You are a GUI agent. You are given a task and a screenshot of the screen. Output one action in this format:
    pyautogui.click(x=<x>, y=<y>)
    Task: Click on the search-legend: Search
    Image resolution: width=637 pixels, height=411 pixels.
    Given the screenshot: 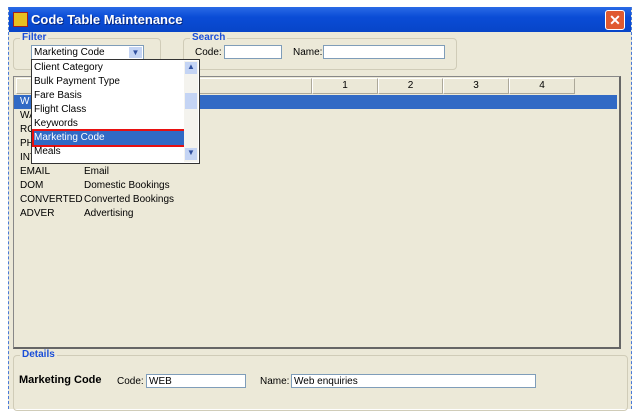 What is the action you would take?
    pyautogui.click(x=209, y=37)
    